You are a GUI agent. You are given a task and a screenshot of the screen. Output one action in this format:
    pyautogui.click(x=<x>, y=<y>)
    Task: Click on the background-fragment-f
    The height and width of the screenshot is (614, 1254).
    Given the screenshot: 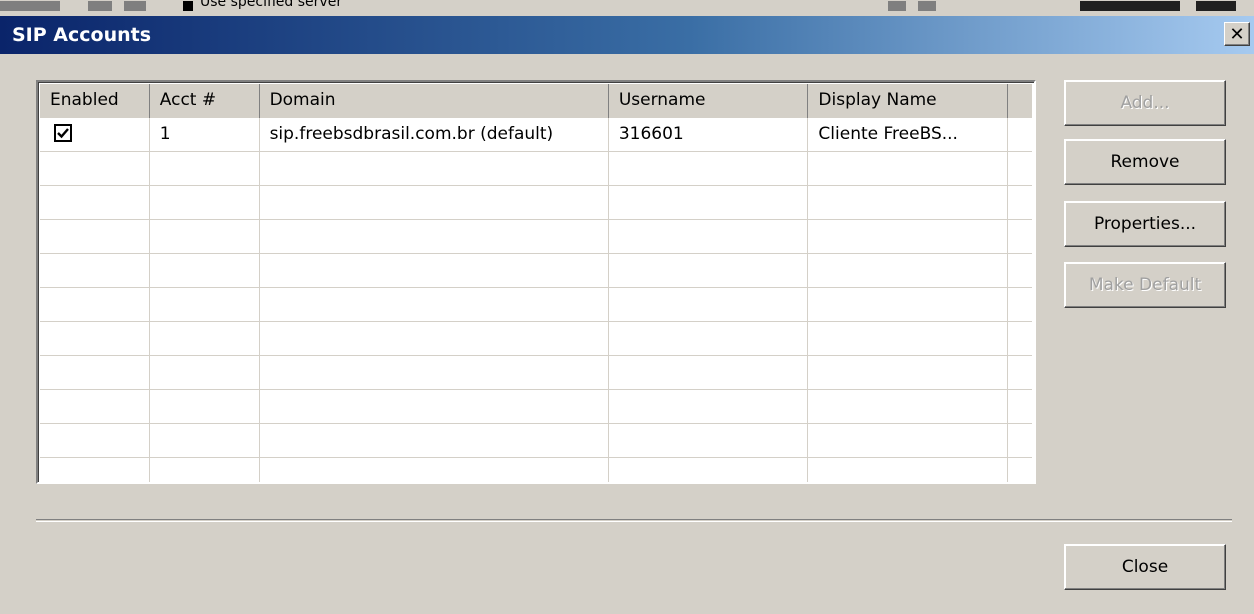 What is the action you would take?
    pyautogui.click(x=1130, y=6)
    